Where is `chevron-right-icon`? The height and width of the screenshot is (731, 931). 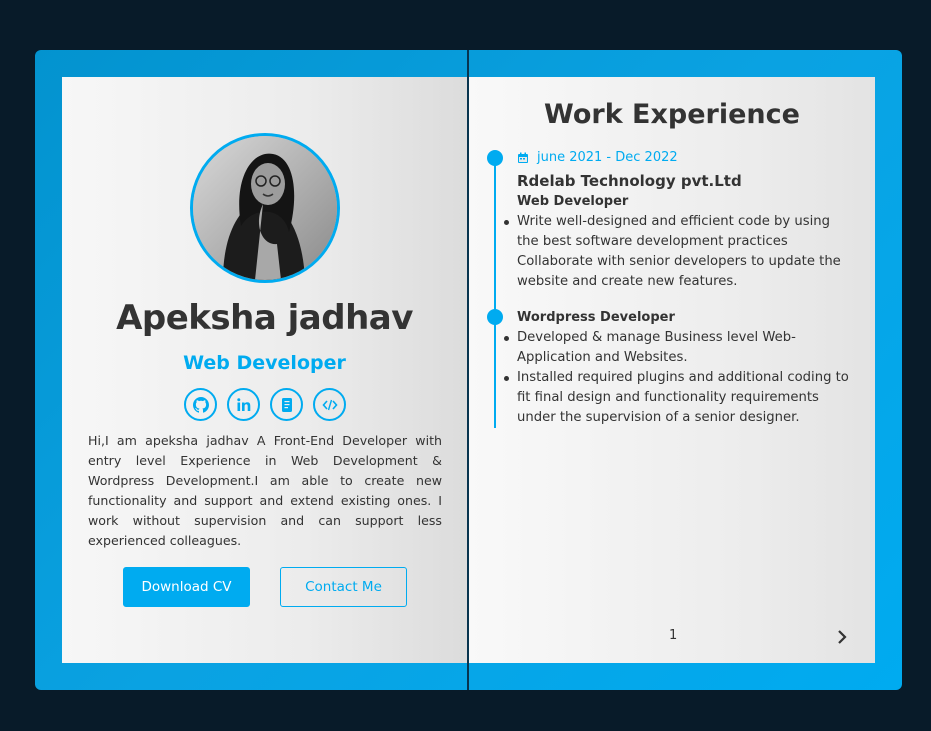 chevron-right-icon is located at coordinates (842, 637).